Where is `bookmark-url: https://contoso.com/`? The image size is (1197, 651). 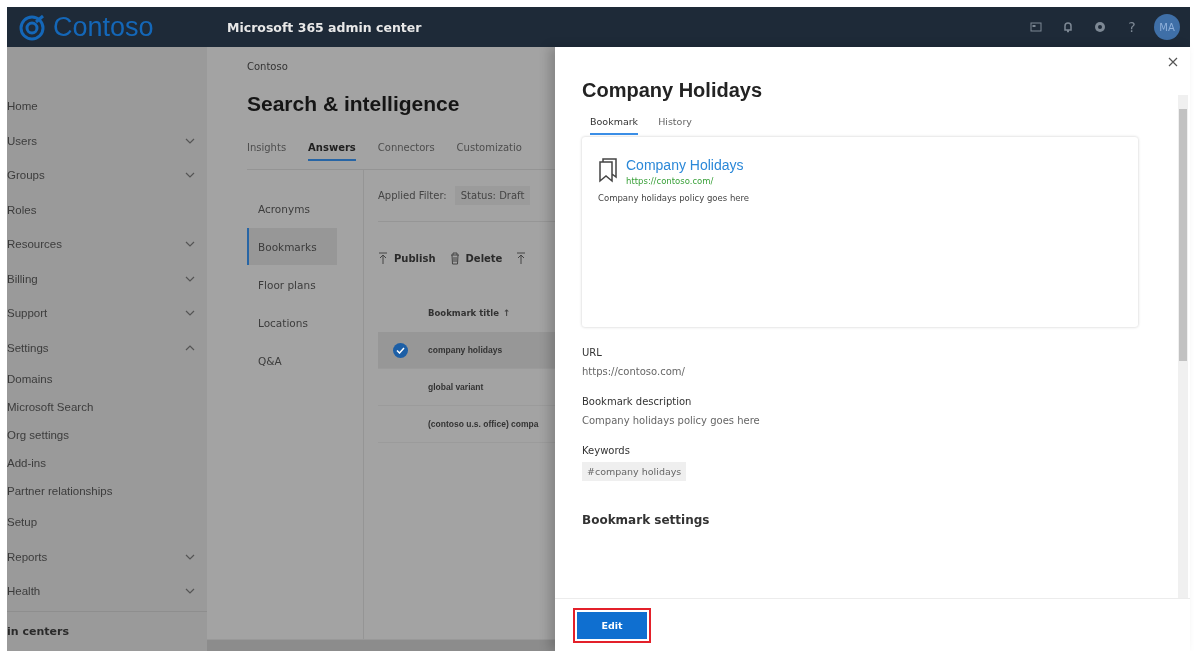
bookmark-url: https://contoso.com/ is located at coordinates (670, 181).